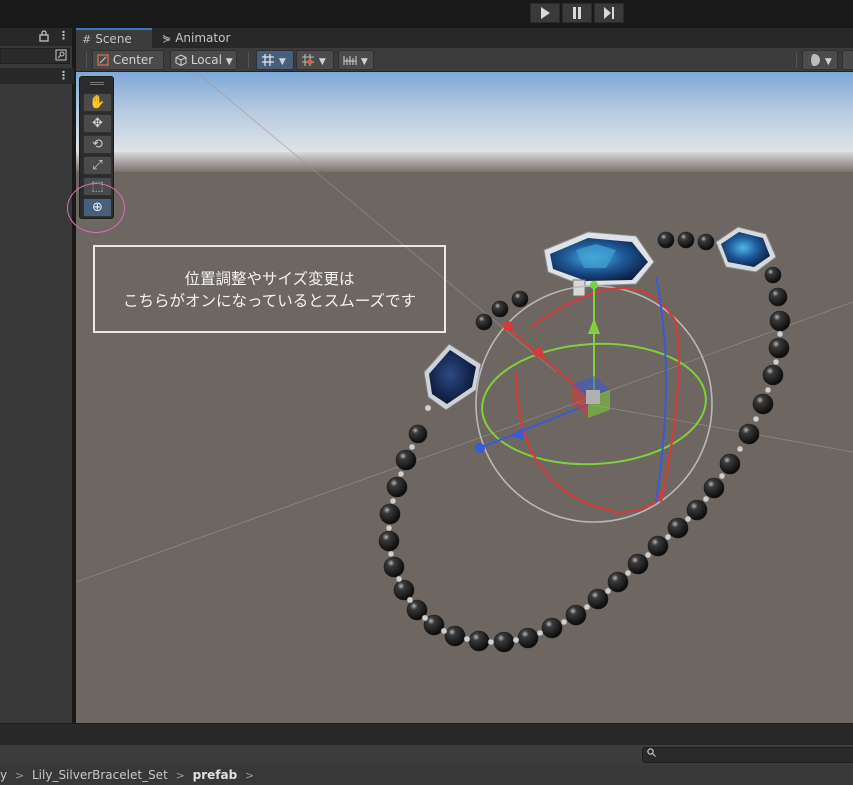  Describe the element at coordinates (61, 57) in the screenshot. I see `search-scope-icon` at that location.